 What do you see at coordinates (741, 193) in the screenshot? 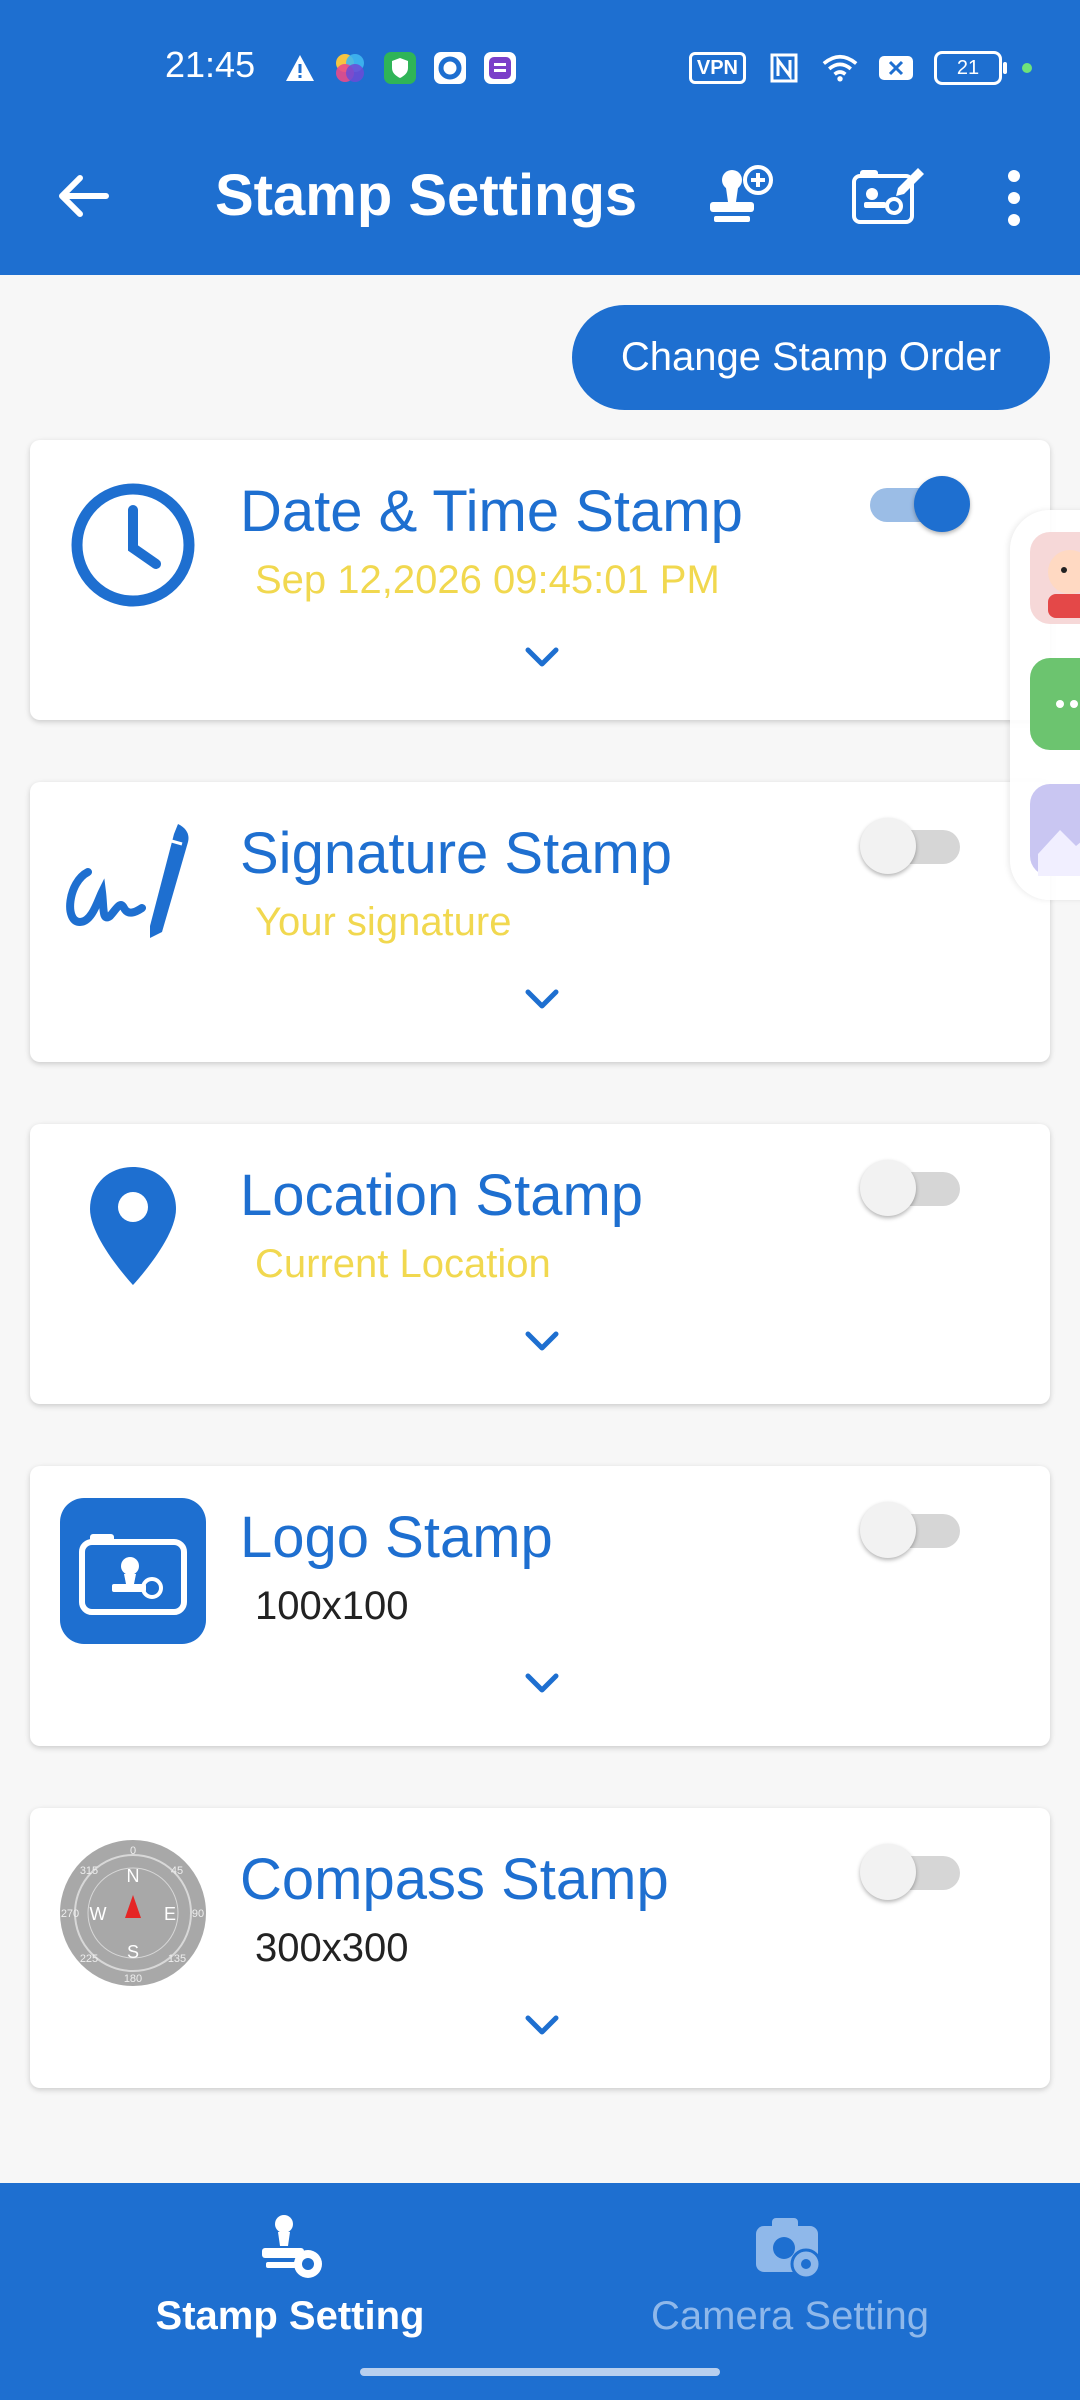
I see `add-stamp-icon` at bounding box center [741, 193].